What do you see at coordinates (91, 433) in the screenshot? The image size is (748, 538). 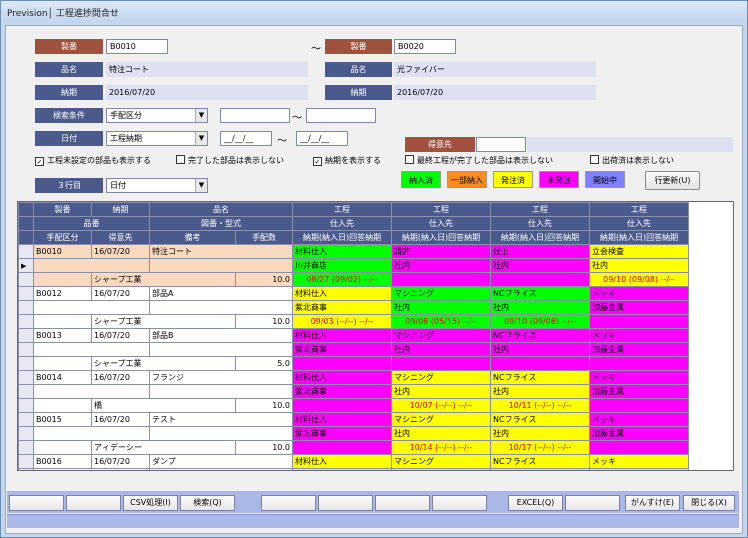 I see `hinban-cell` at bounding box center [91, 433].